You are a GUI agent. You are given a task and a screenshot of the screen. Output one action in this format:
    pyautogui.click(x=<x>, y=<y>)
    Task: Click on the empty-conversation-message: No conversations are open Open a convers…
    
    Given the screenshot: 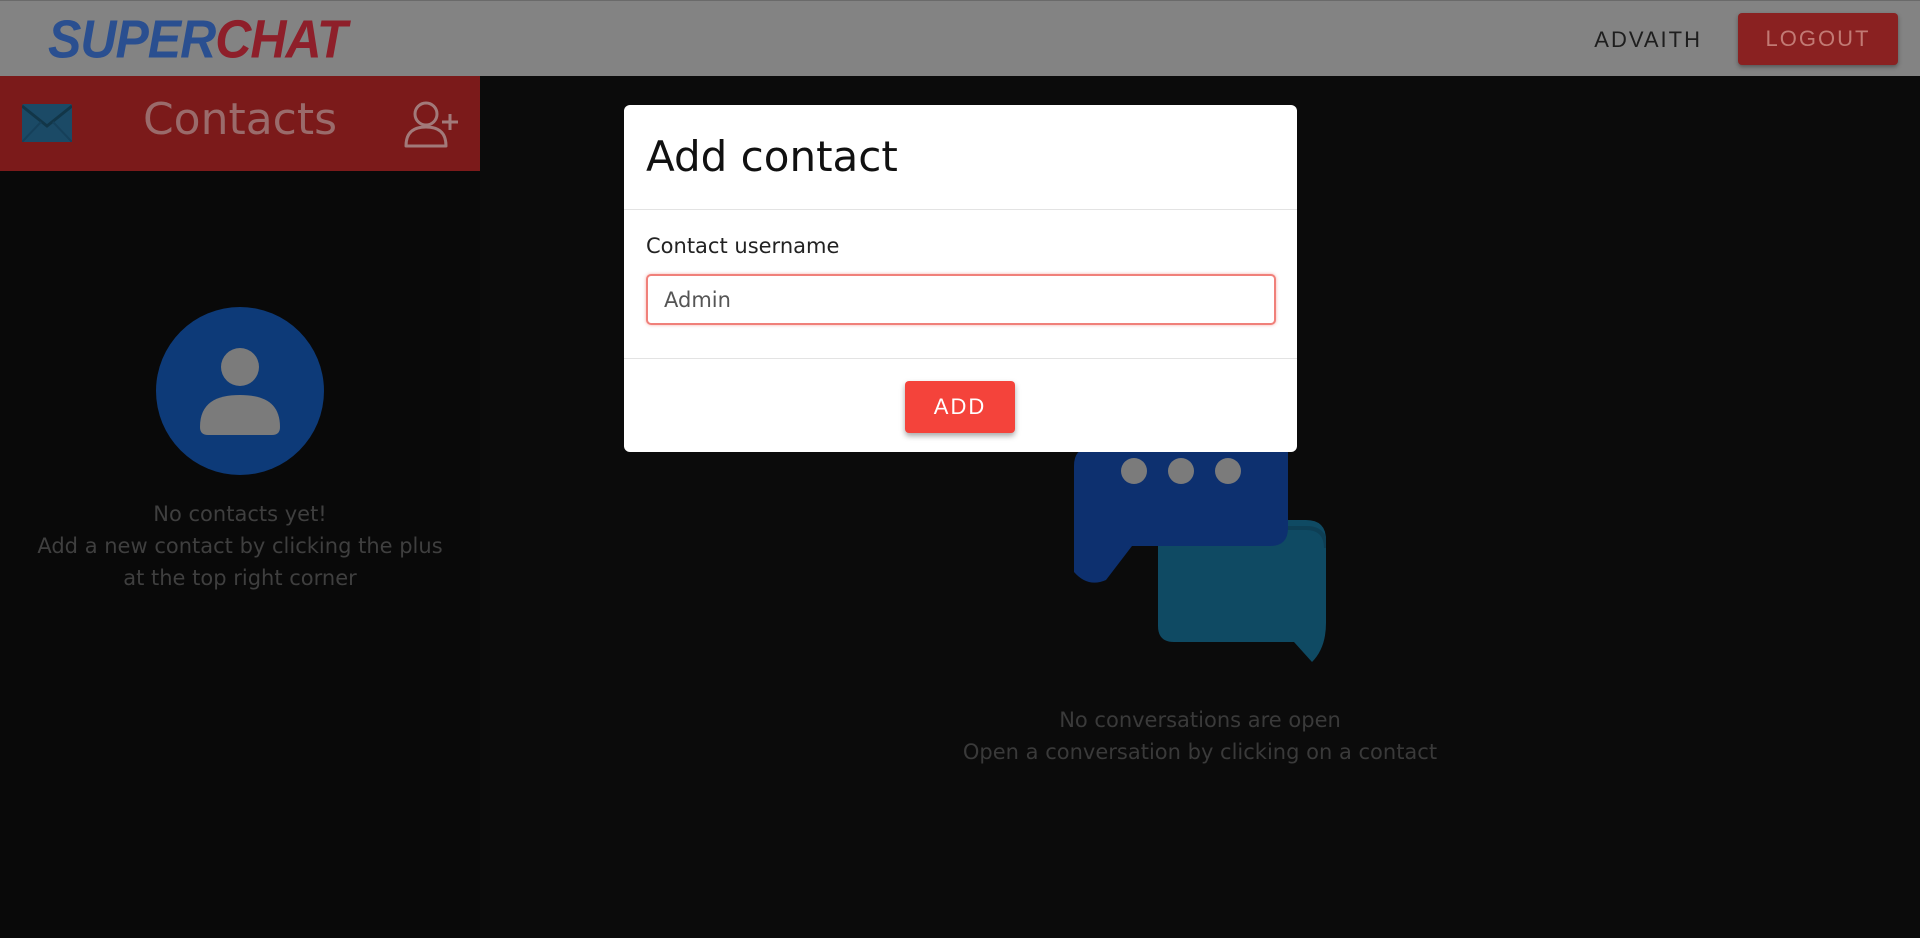 What is the action you would take?
    pyautogui.click(x=1200, y=736)
    